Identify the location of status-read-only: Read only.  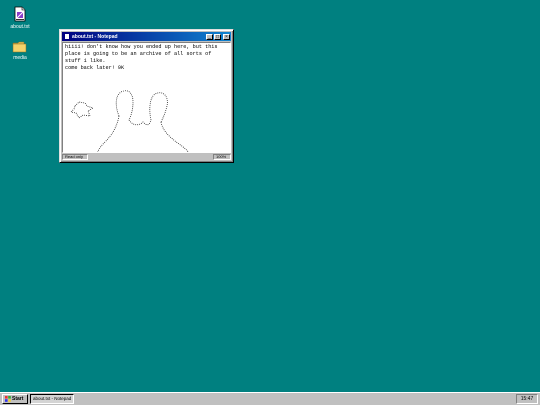
(75, 157).